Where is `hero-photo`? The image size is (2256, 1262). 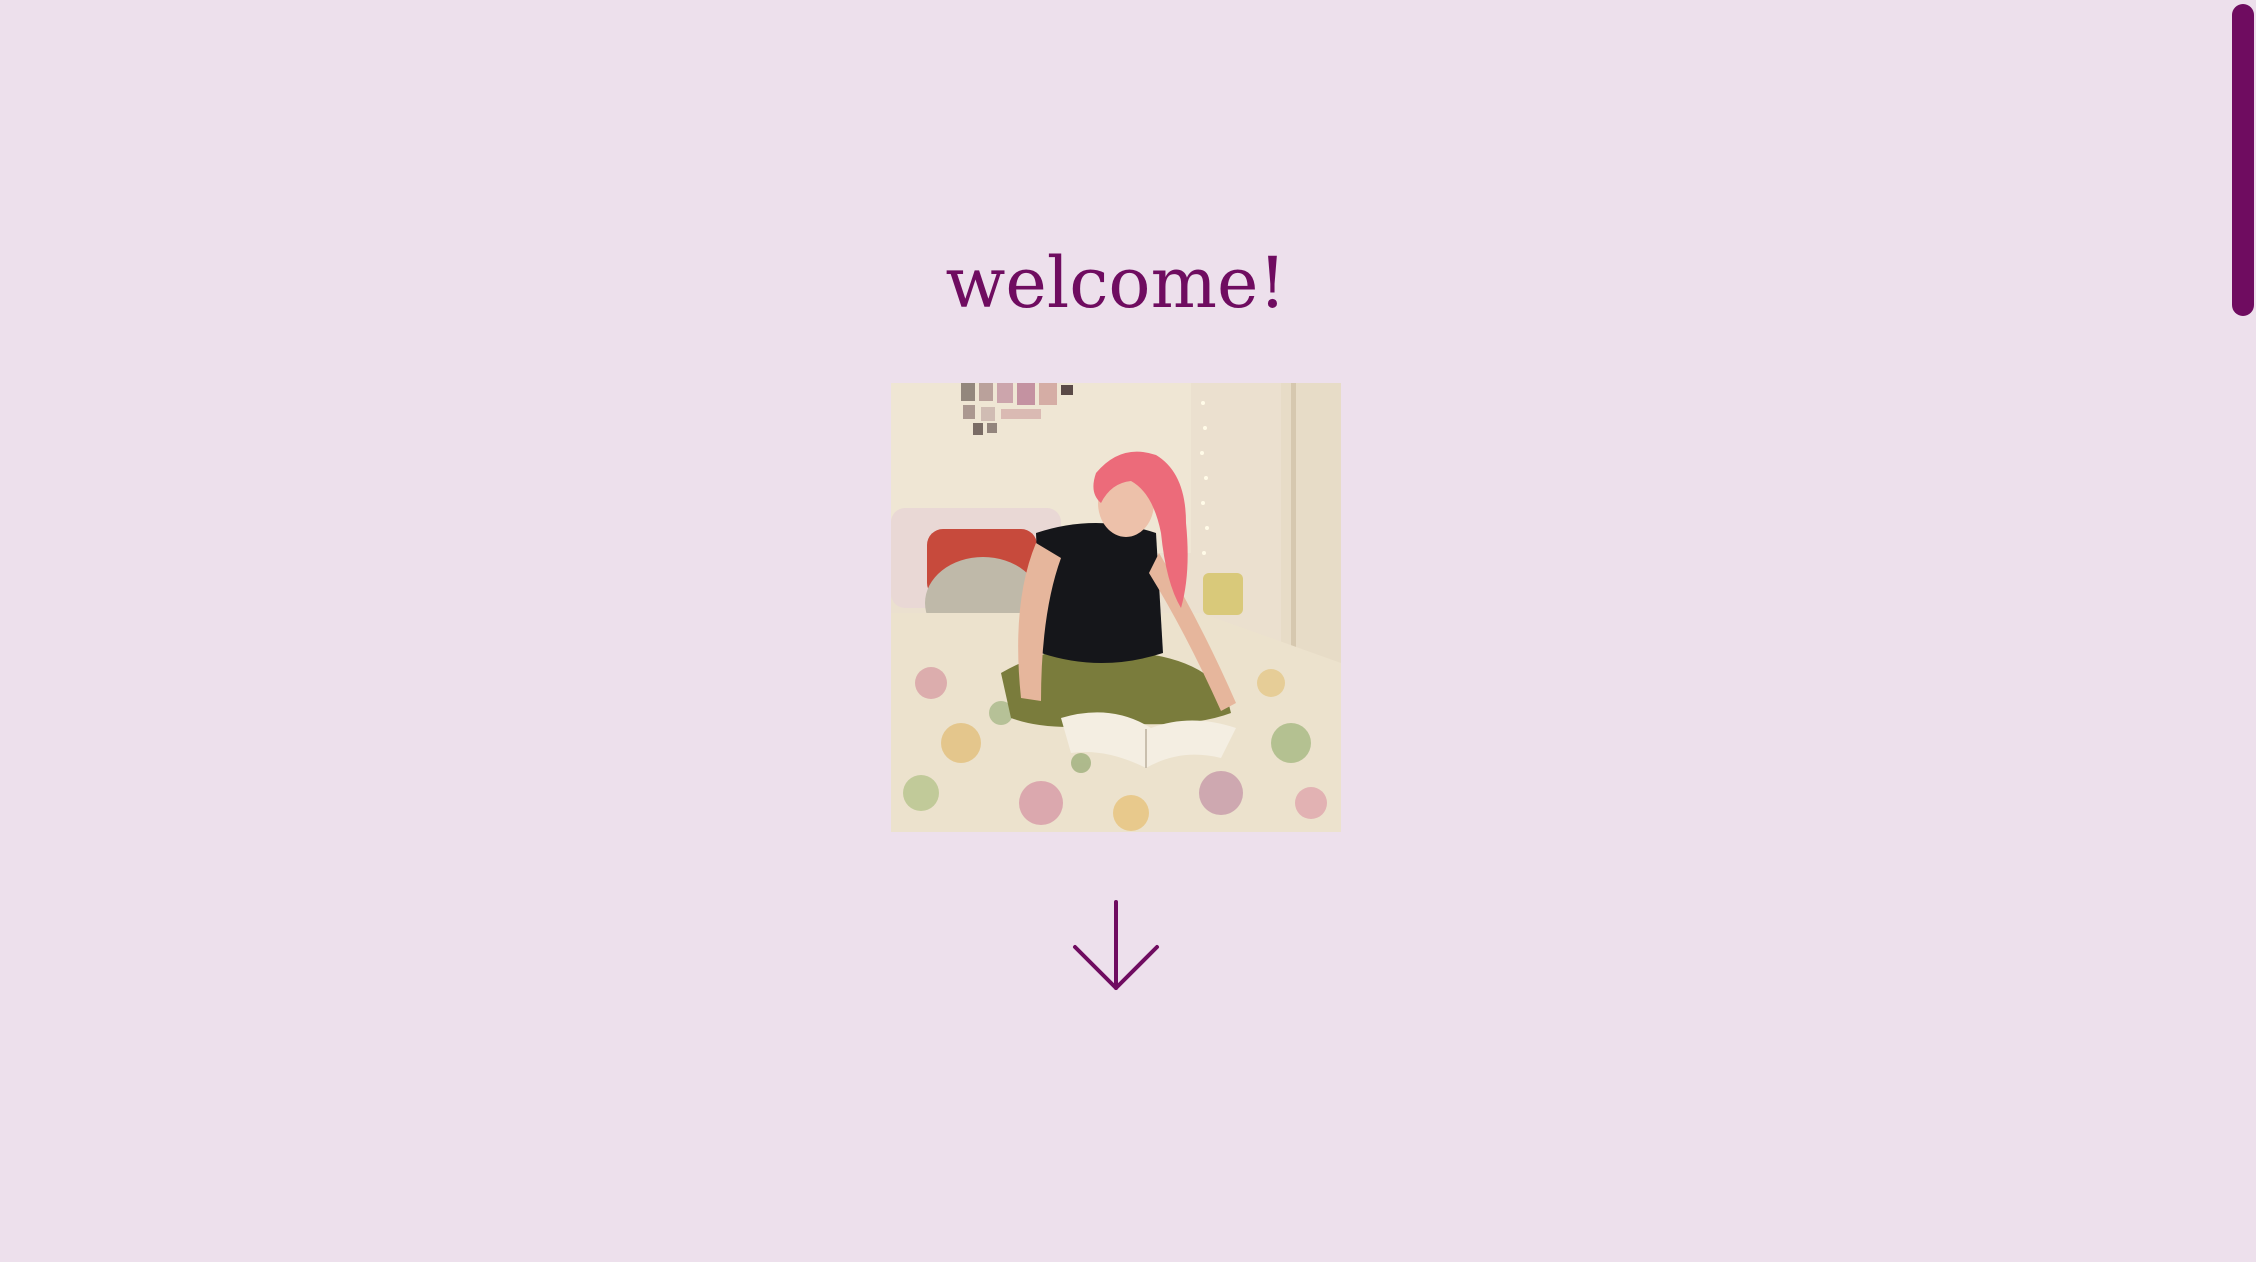 hero-photo is located at coordinates (1116, 607).